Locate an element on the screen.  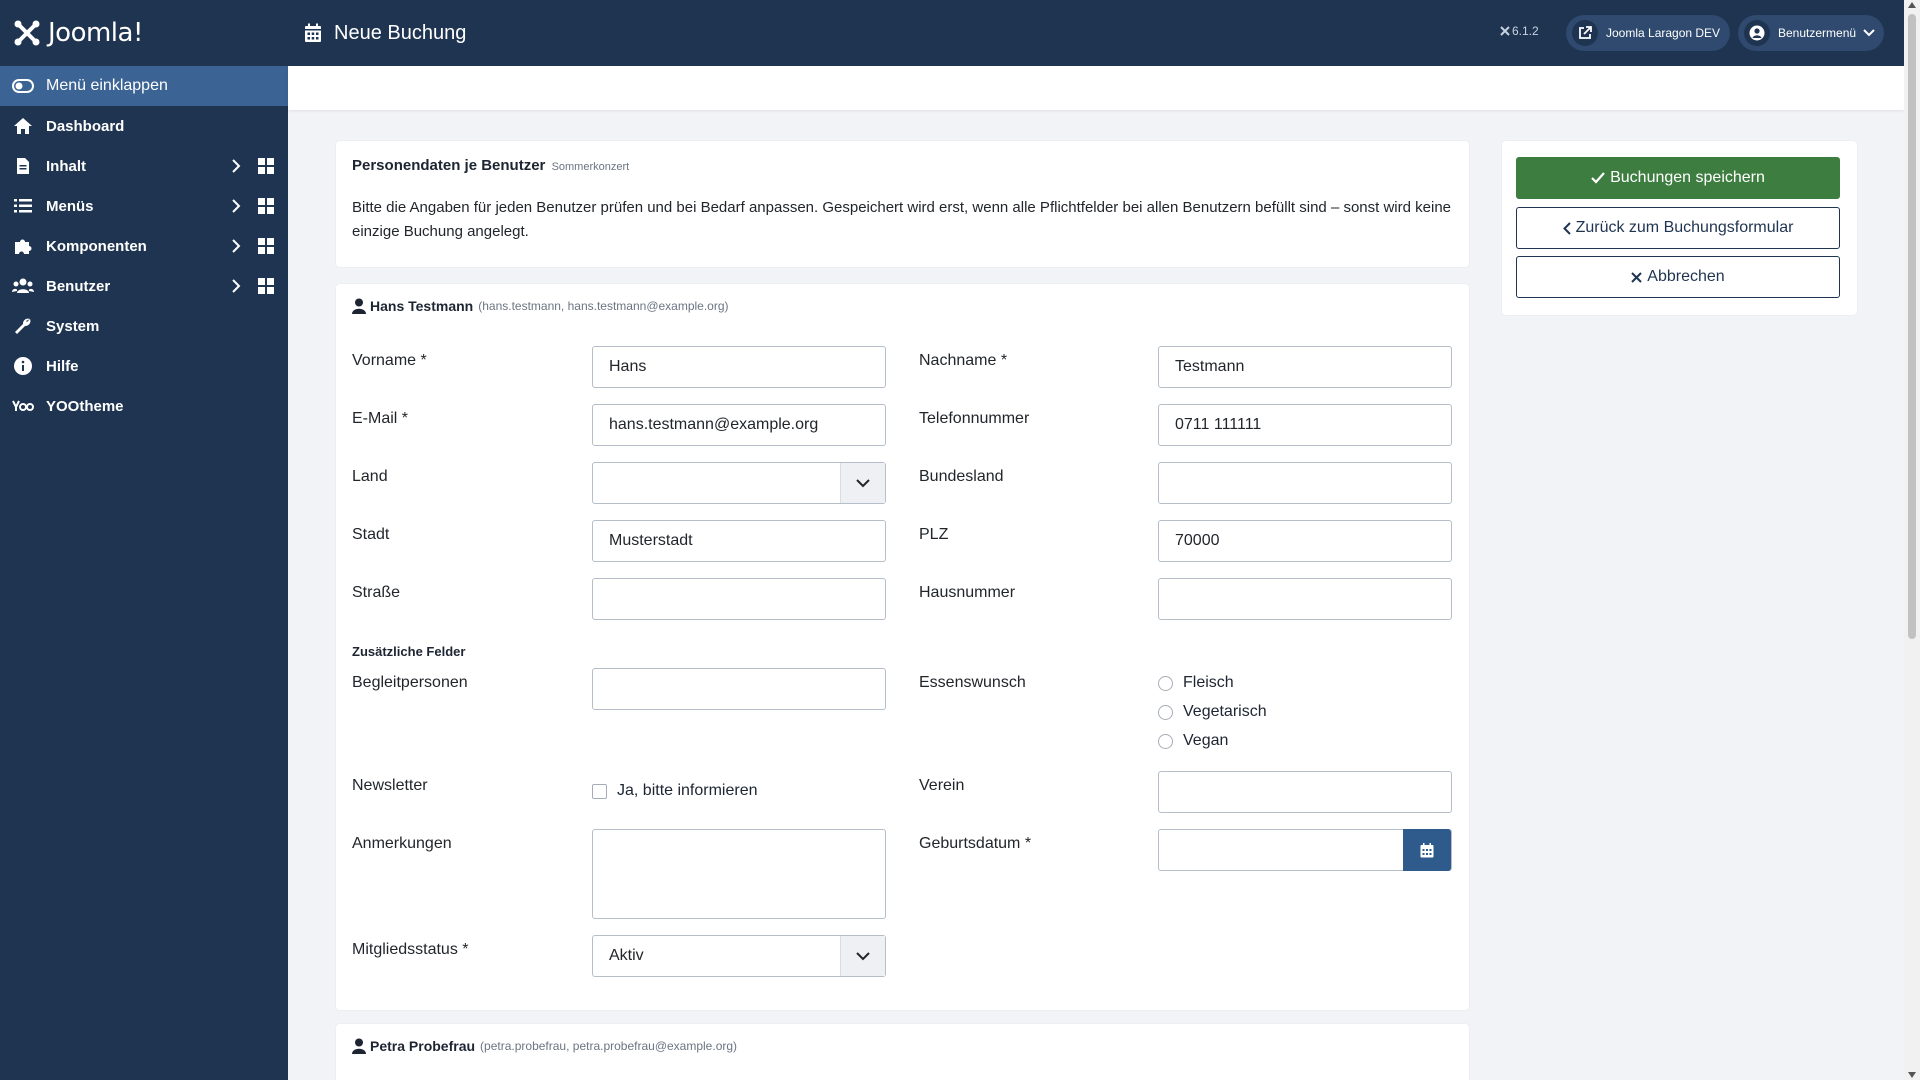
newsletter-checkbox-row: Ja, bitte informieren is located at coordinates (675, 791).